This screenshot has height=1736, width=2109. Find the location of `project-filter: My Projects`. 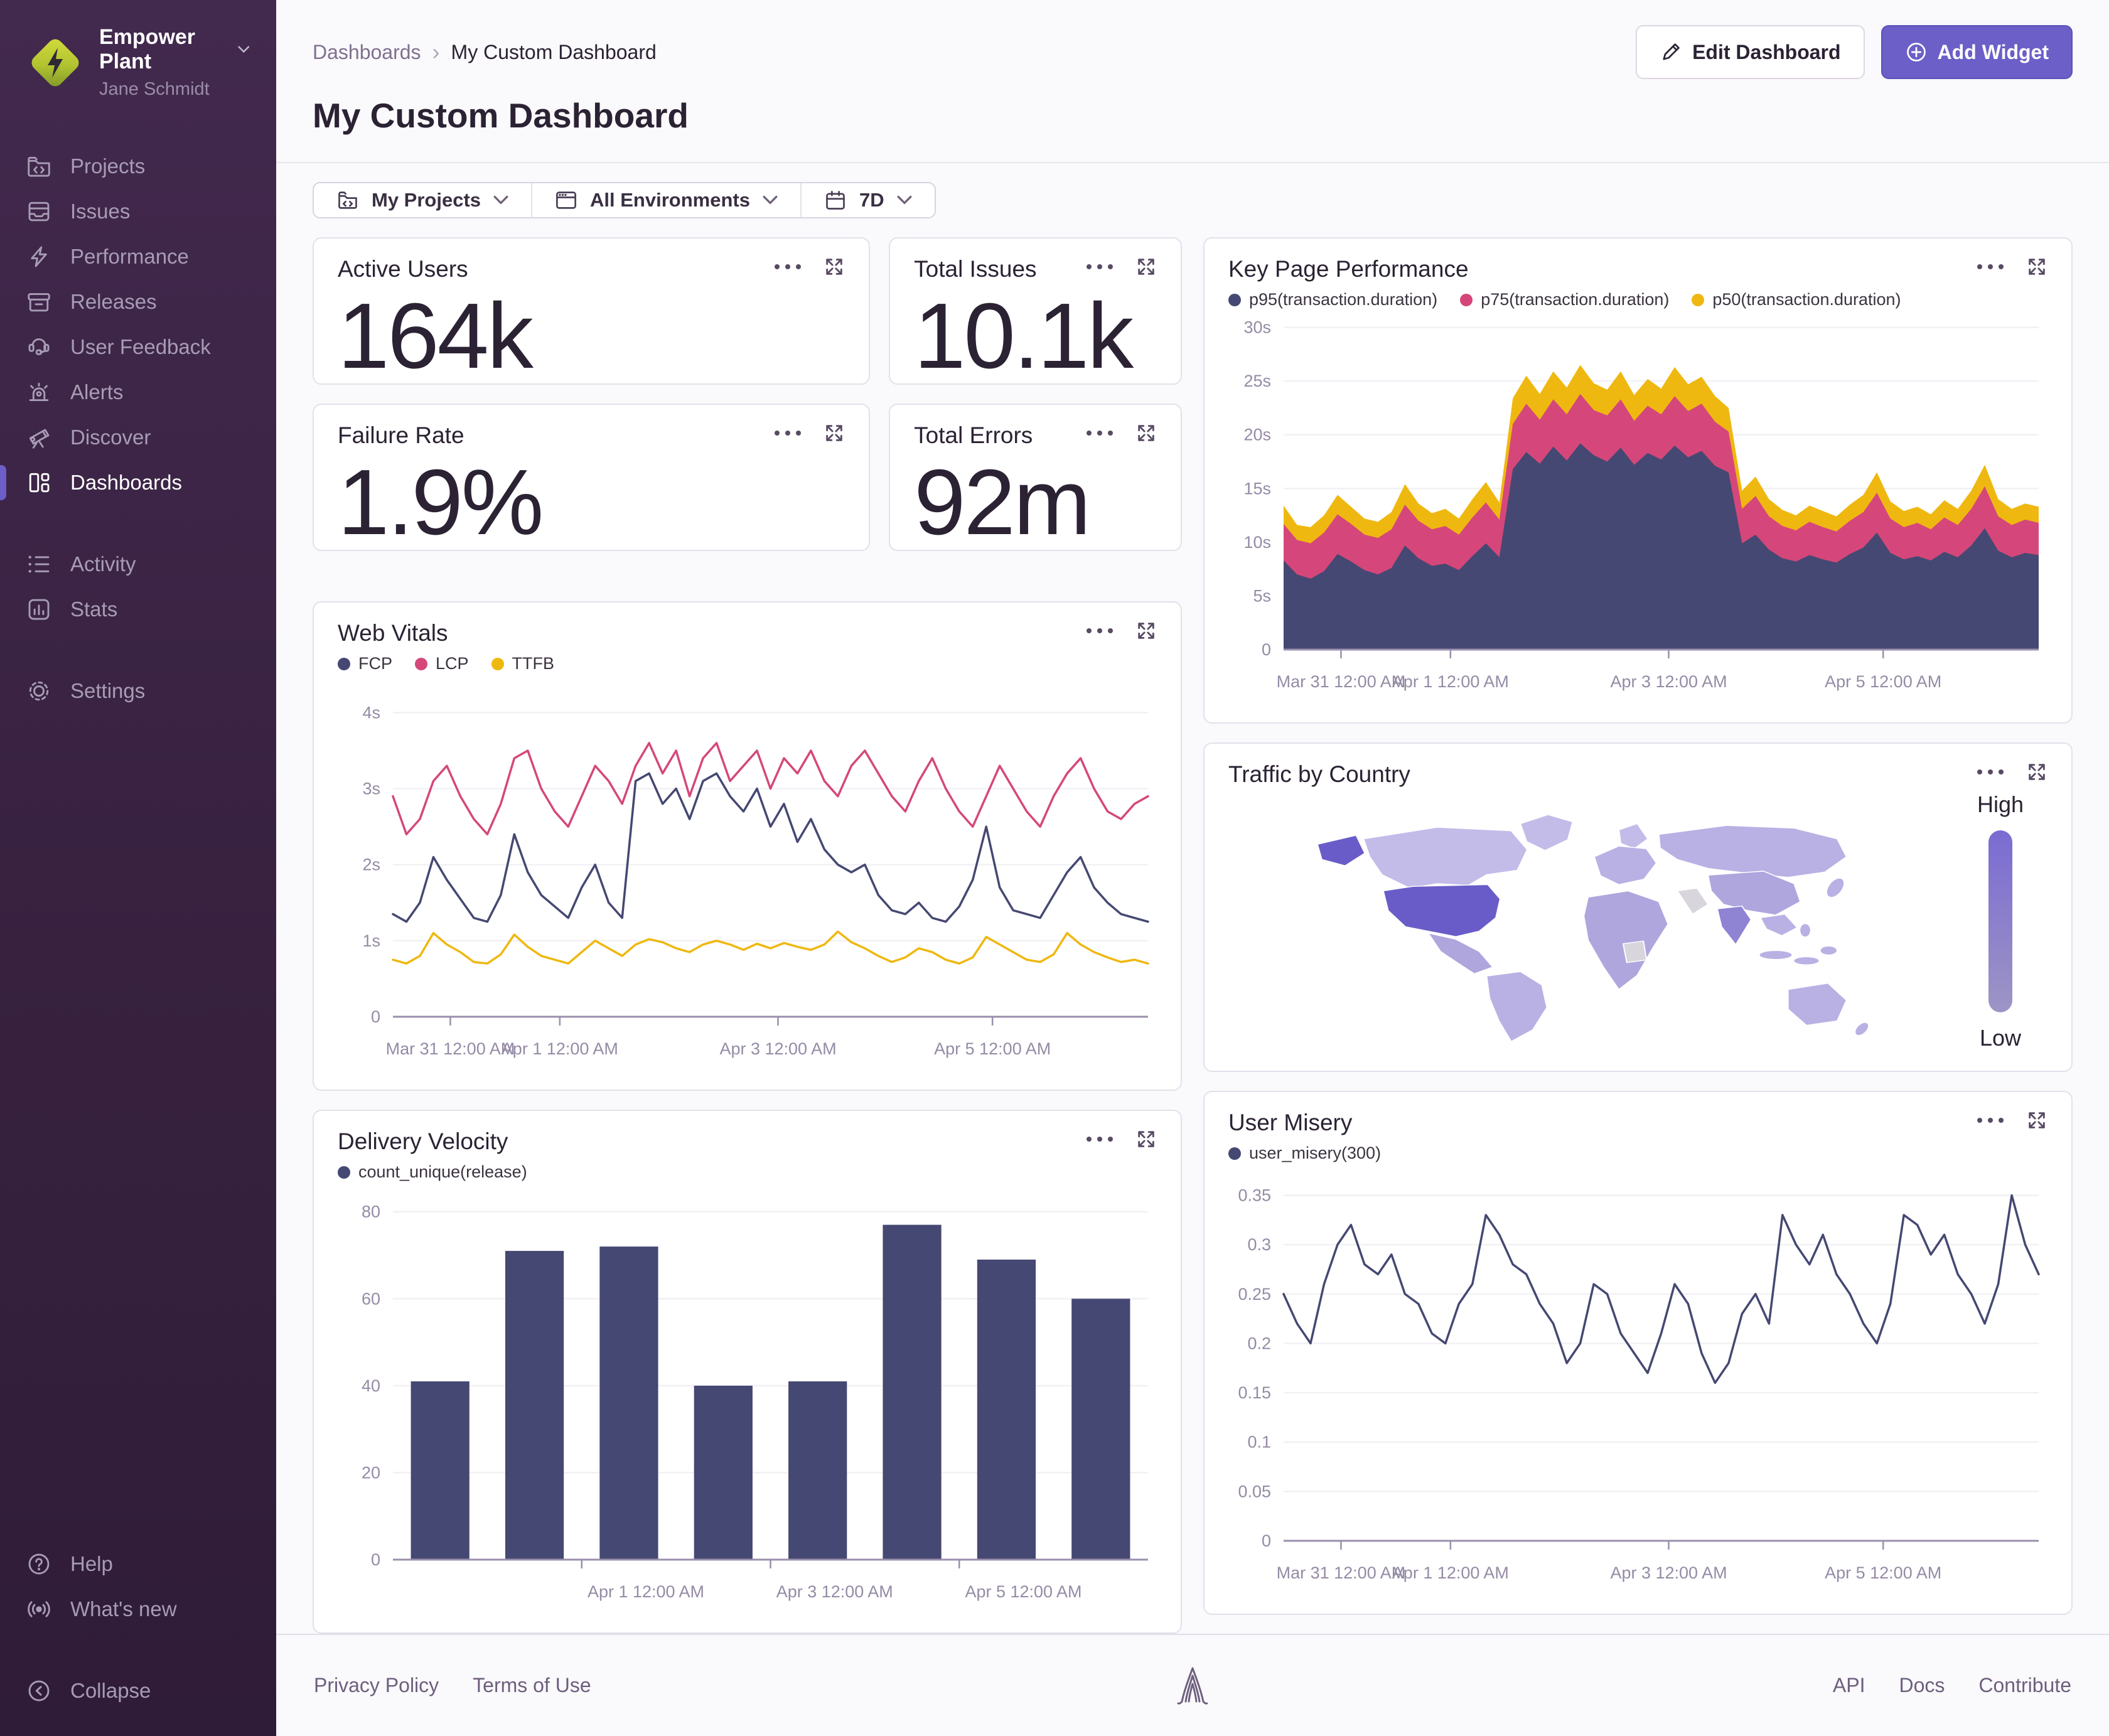

project-filter: My Projects is located at coordinates (423, 200).